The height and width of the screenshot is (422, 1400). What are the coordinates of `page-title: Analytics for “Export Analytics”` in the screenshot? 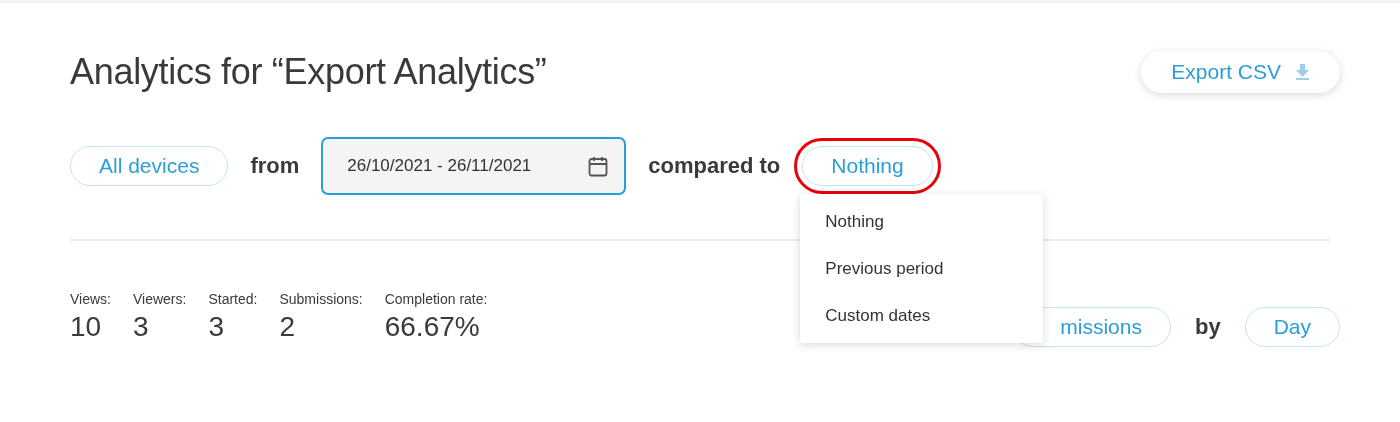 It's located at (308, 72).